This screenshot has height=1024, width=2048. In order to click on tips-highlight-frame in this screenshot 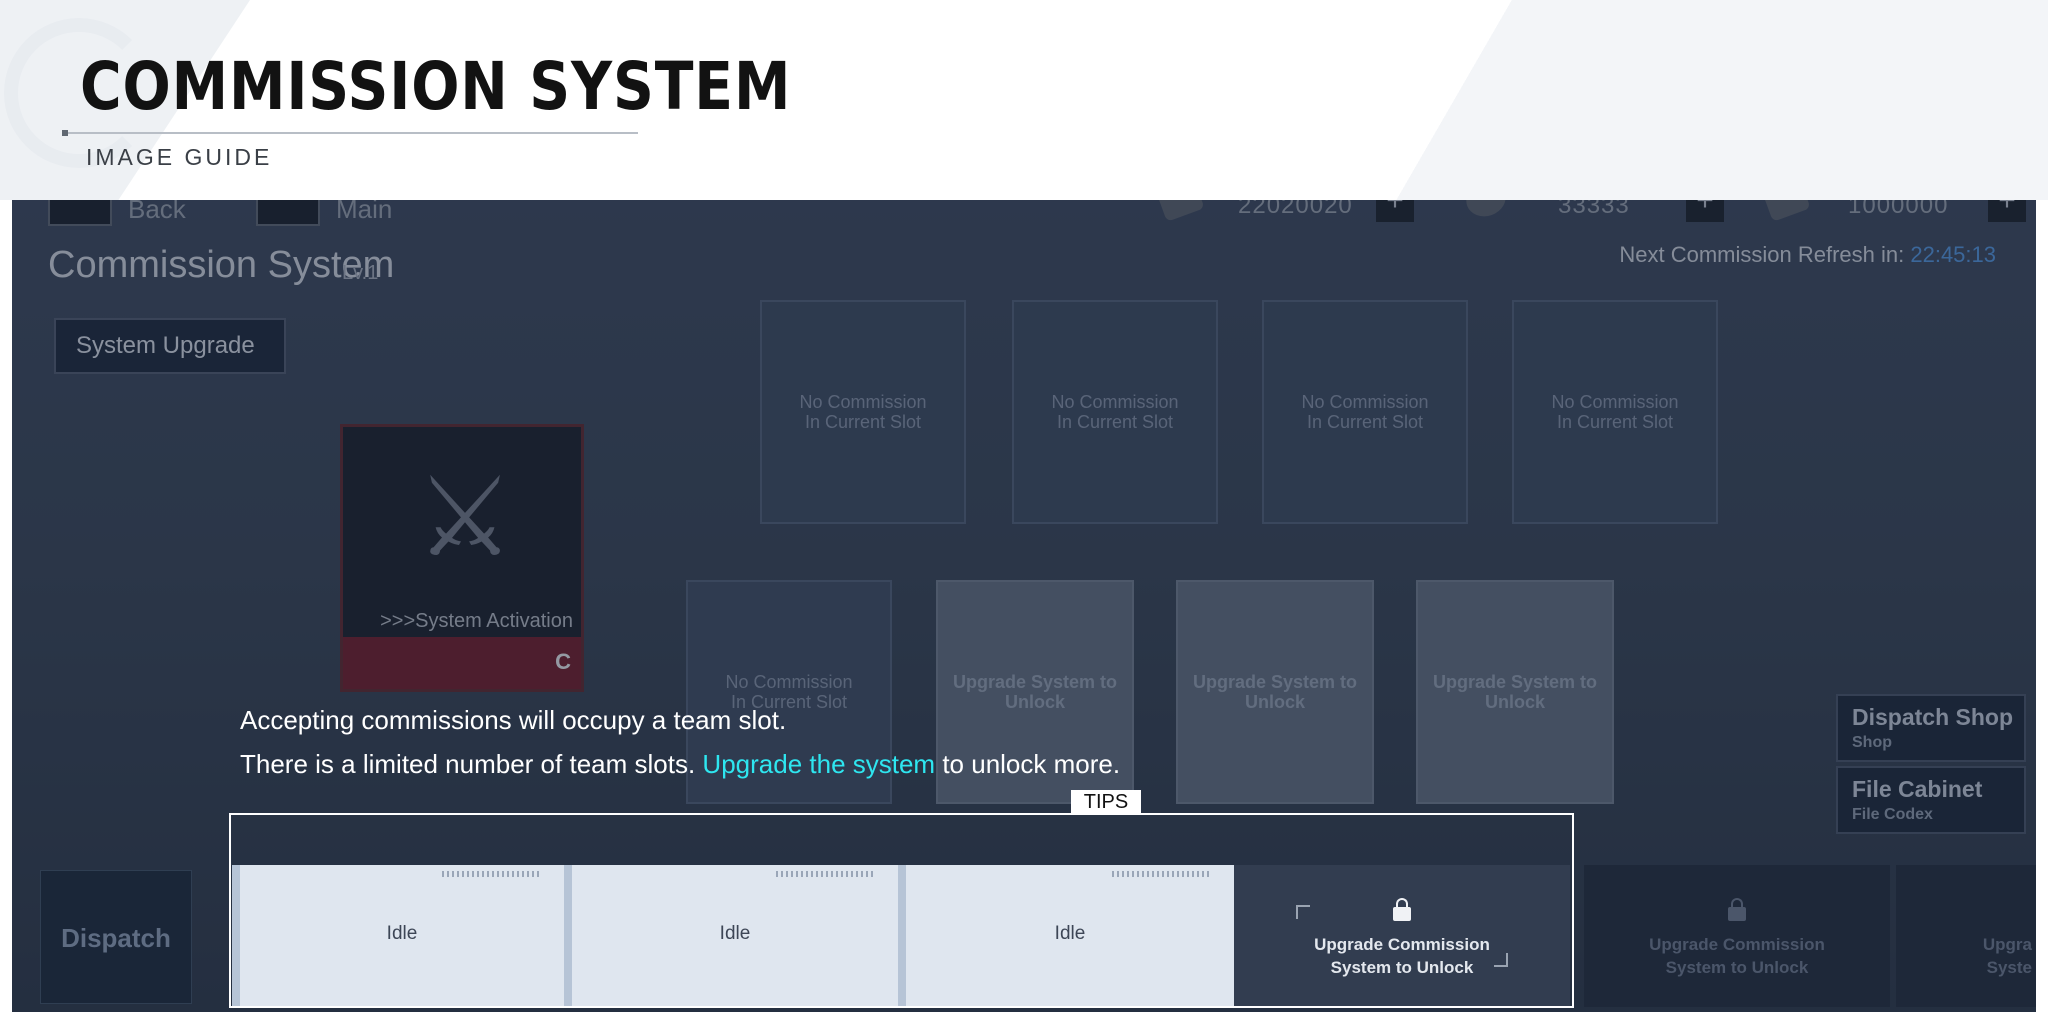, I will do `click(901, 910)`.